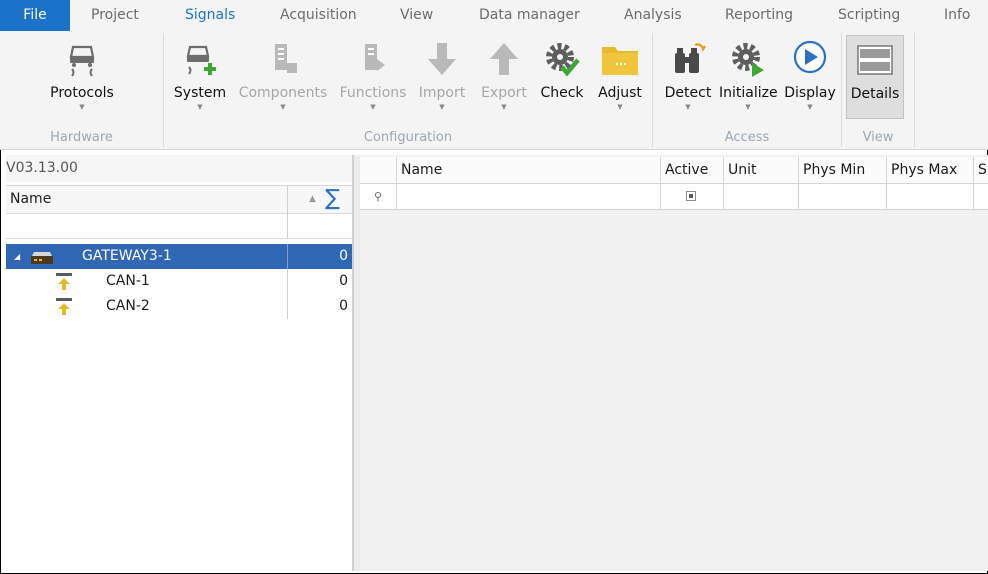 The image size is (988, 574). What do you see at coordinates (375, 57) in the screenshot?
I see `functions-icon` at bounding box center [375, 57].